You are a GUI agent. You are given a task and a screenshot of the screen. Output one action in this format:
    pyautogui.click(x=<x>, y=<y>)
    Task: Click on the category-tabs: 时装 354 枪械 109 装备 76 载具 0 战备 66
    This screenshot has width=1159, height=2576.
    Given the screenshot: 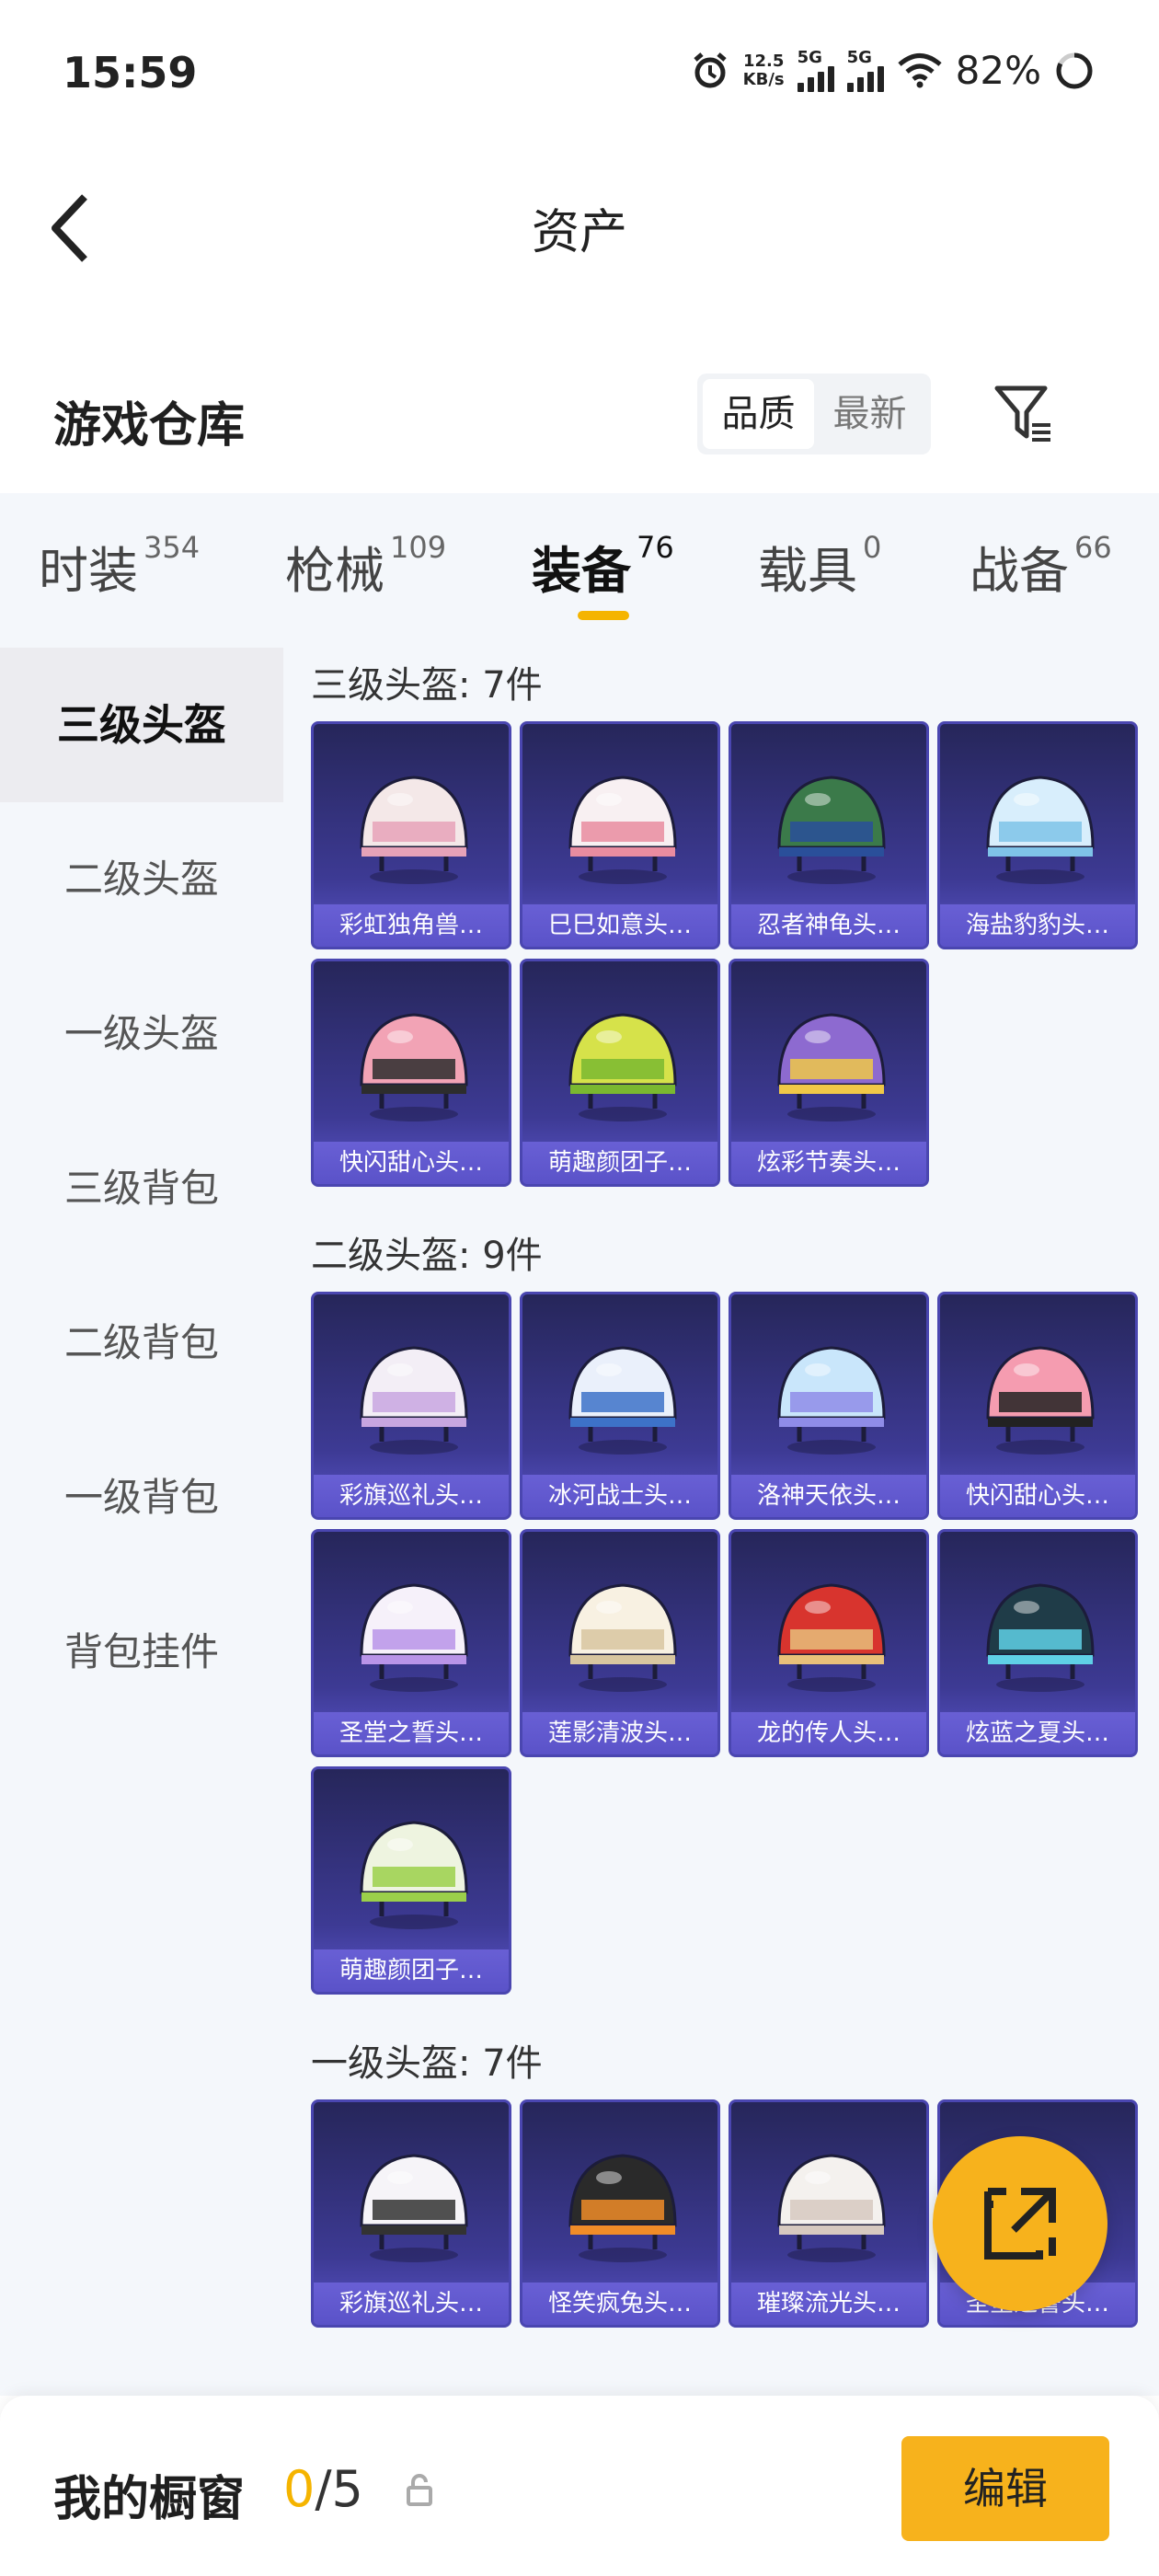 What is the action you would take?
    pyautogui.click(x=579, y=570)
    